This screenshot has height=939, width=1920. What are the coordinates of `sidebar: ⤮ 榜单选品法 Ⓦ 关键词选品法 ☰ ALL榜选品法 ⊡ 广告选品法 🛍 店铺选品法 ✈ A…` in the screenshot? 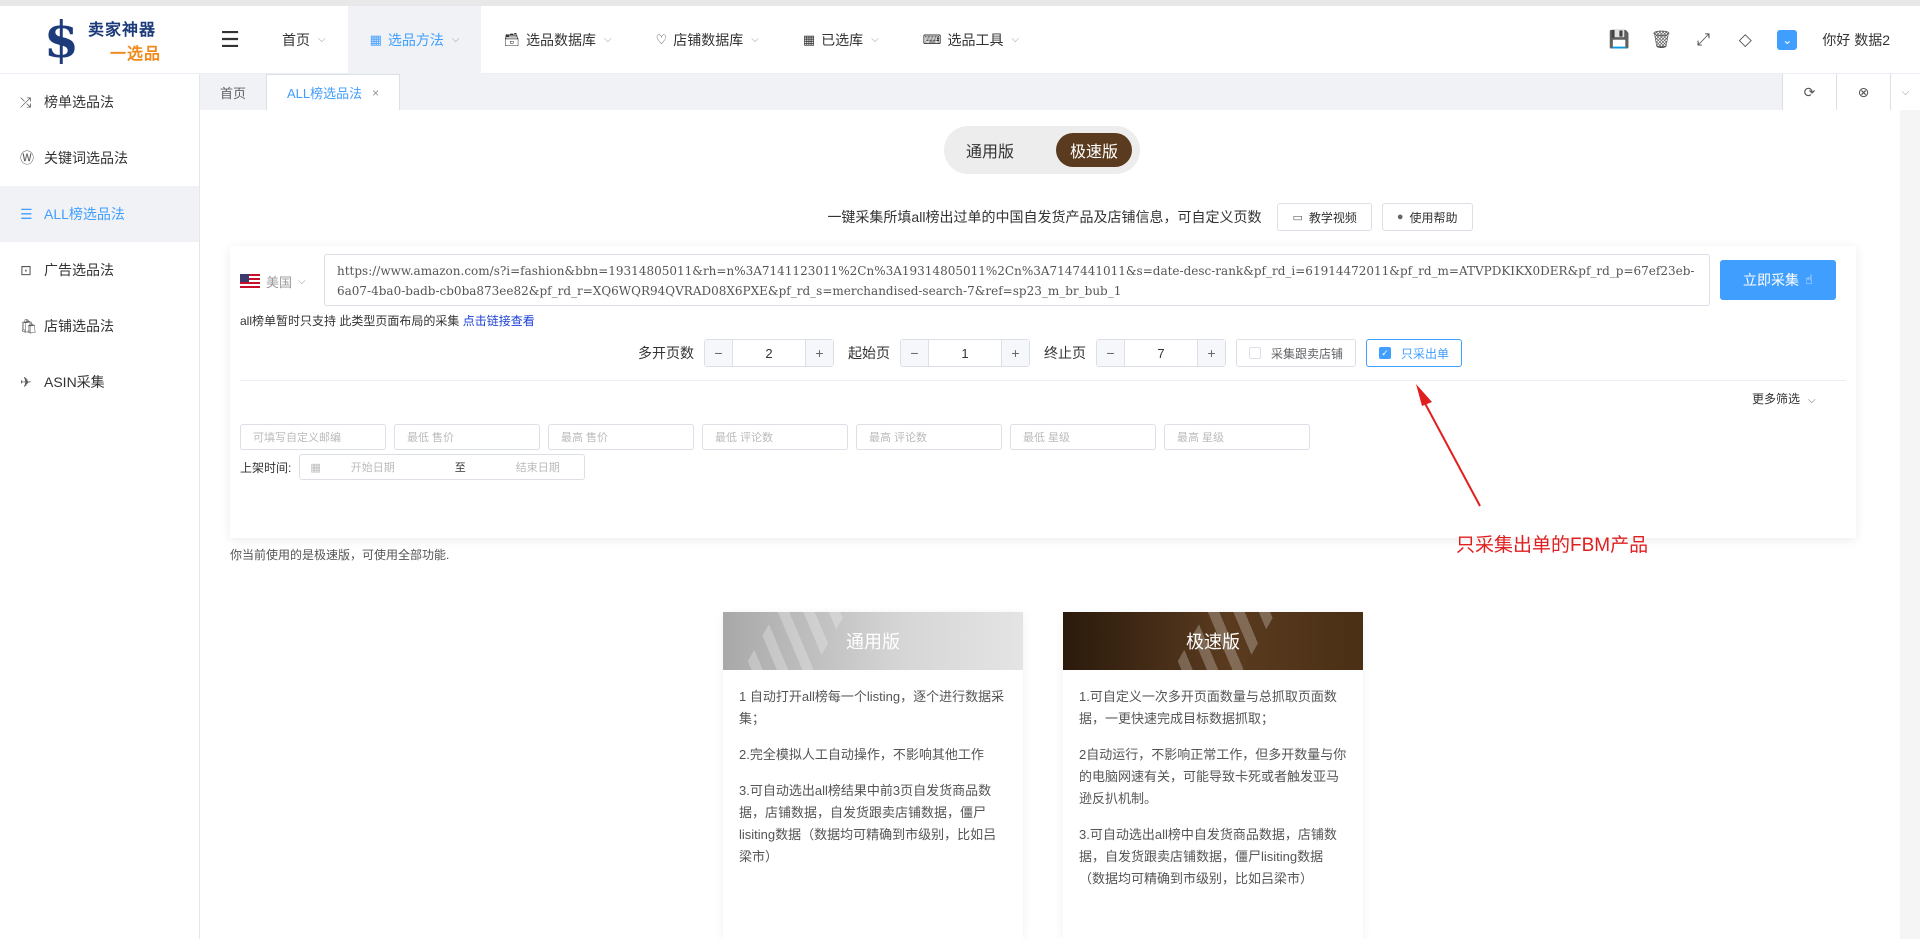 It's located at (100, 506).